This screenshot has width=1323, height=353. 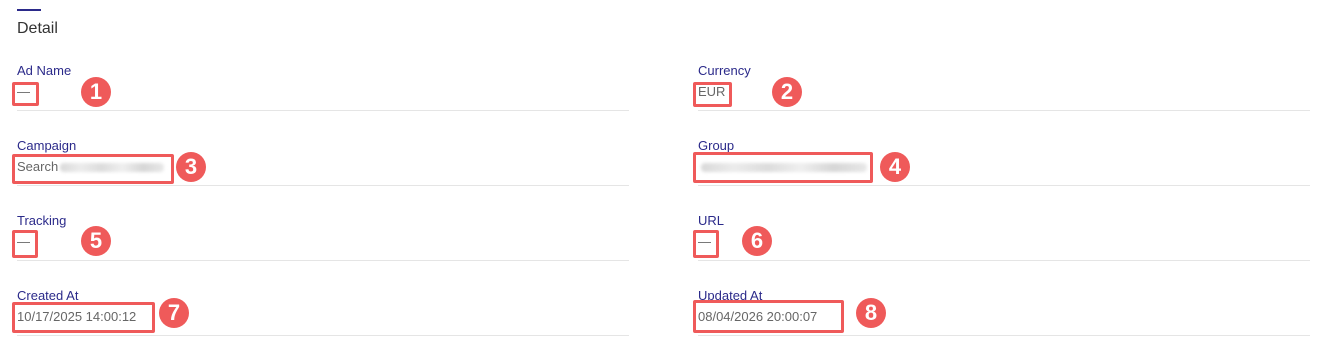 What do you see at coordinates (44, 70) in the screenshot?
I see `ad-name-label: Ad Name` at bounding box center [44, 70].